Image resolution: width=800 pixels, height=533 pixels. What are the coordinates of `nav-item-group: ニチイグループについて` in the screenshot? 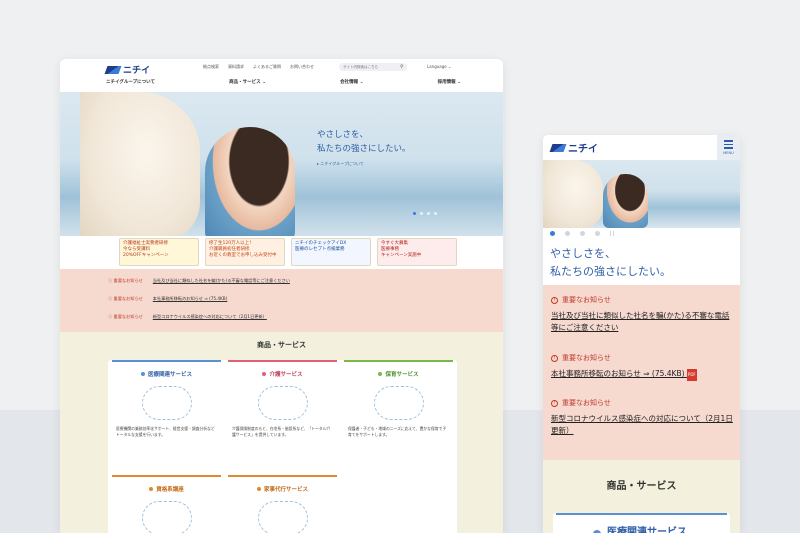 It's located at (130, 82).